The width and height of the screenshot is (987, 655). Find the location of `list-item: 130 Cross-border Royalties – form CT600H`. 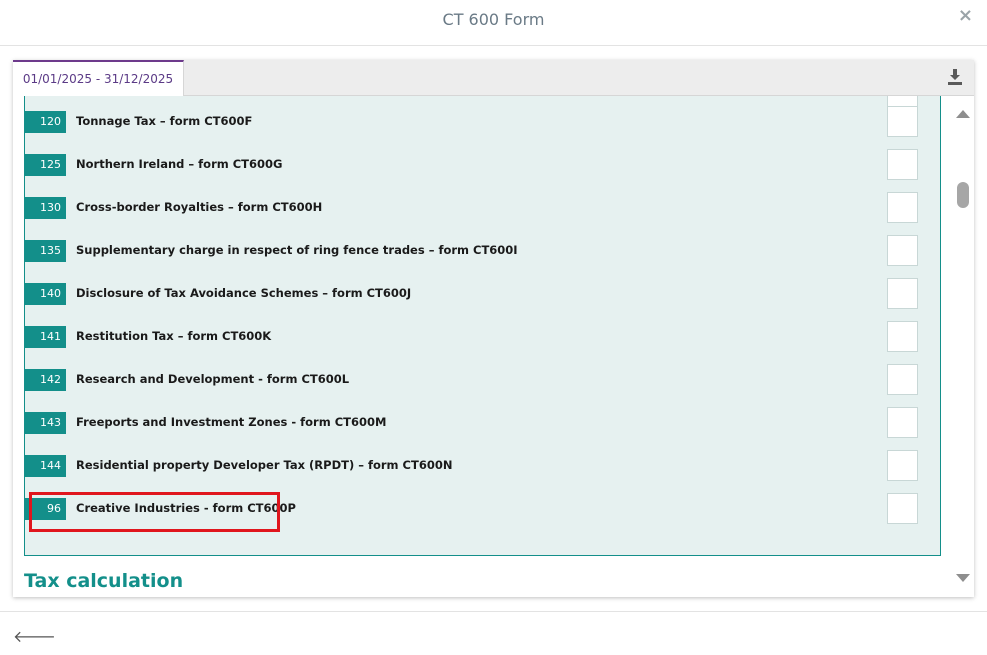

list-item: 130 Cross-border Royalties – form CT600H is located at coordinates (482, 206).